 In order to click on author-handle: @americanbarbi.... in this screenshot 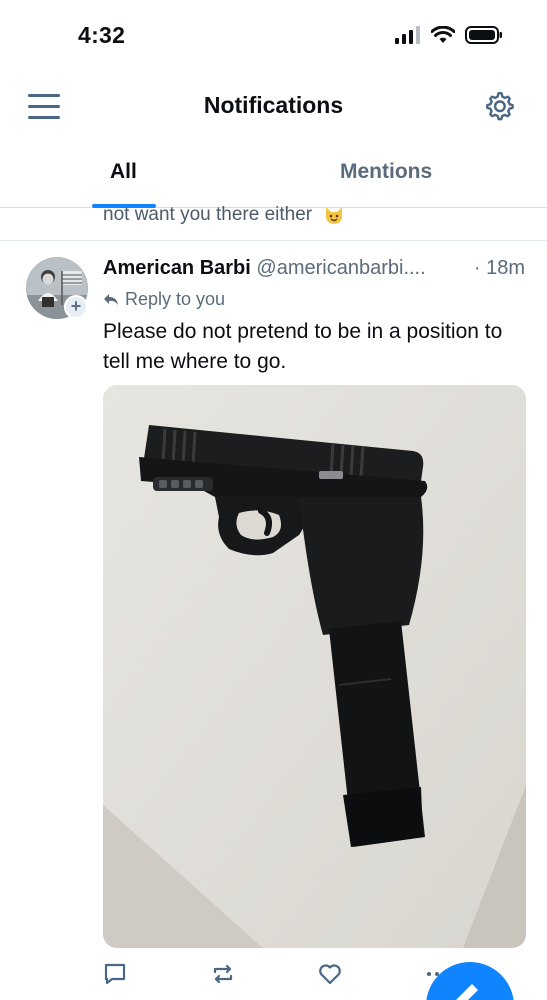, I will do `click(340, 268)`.